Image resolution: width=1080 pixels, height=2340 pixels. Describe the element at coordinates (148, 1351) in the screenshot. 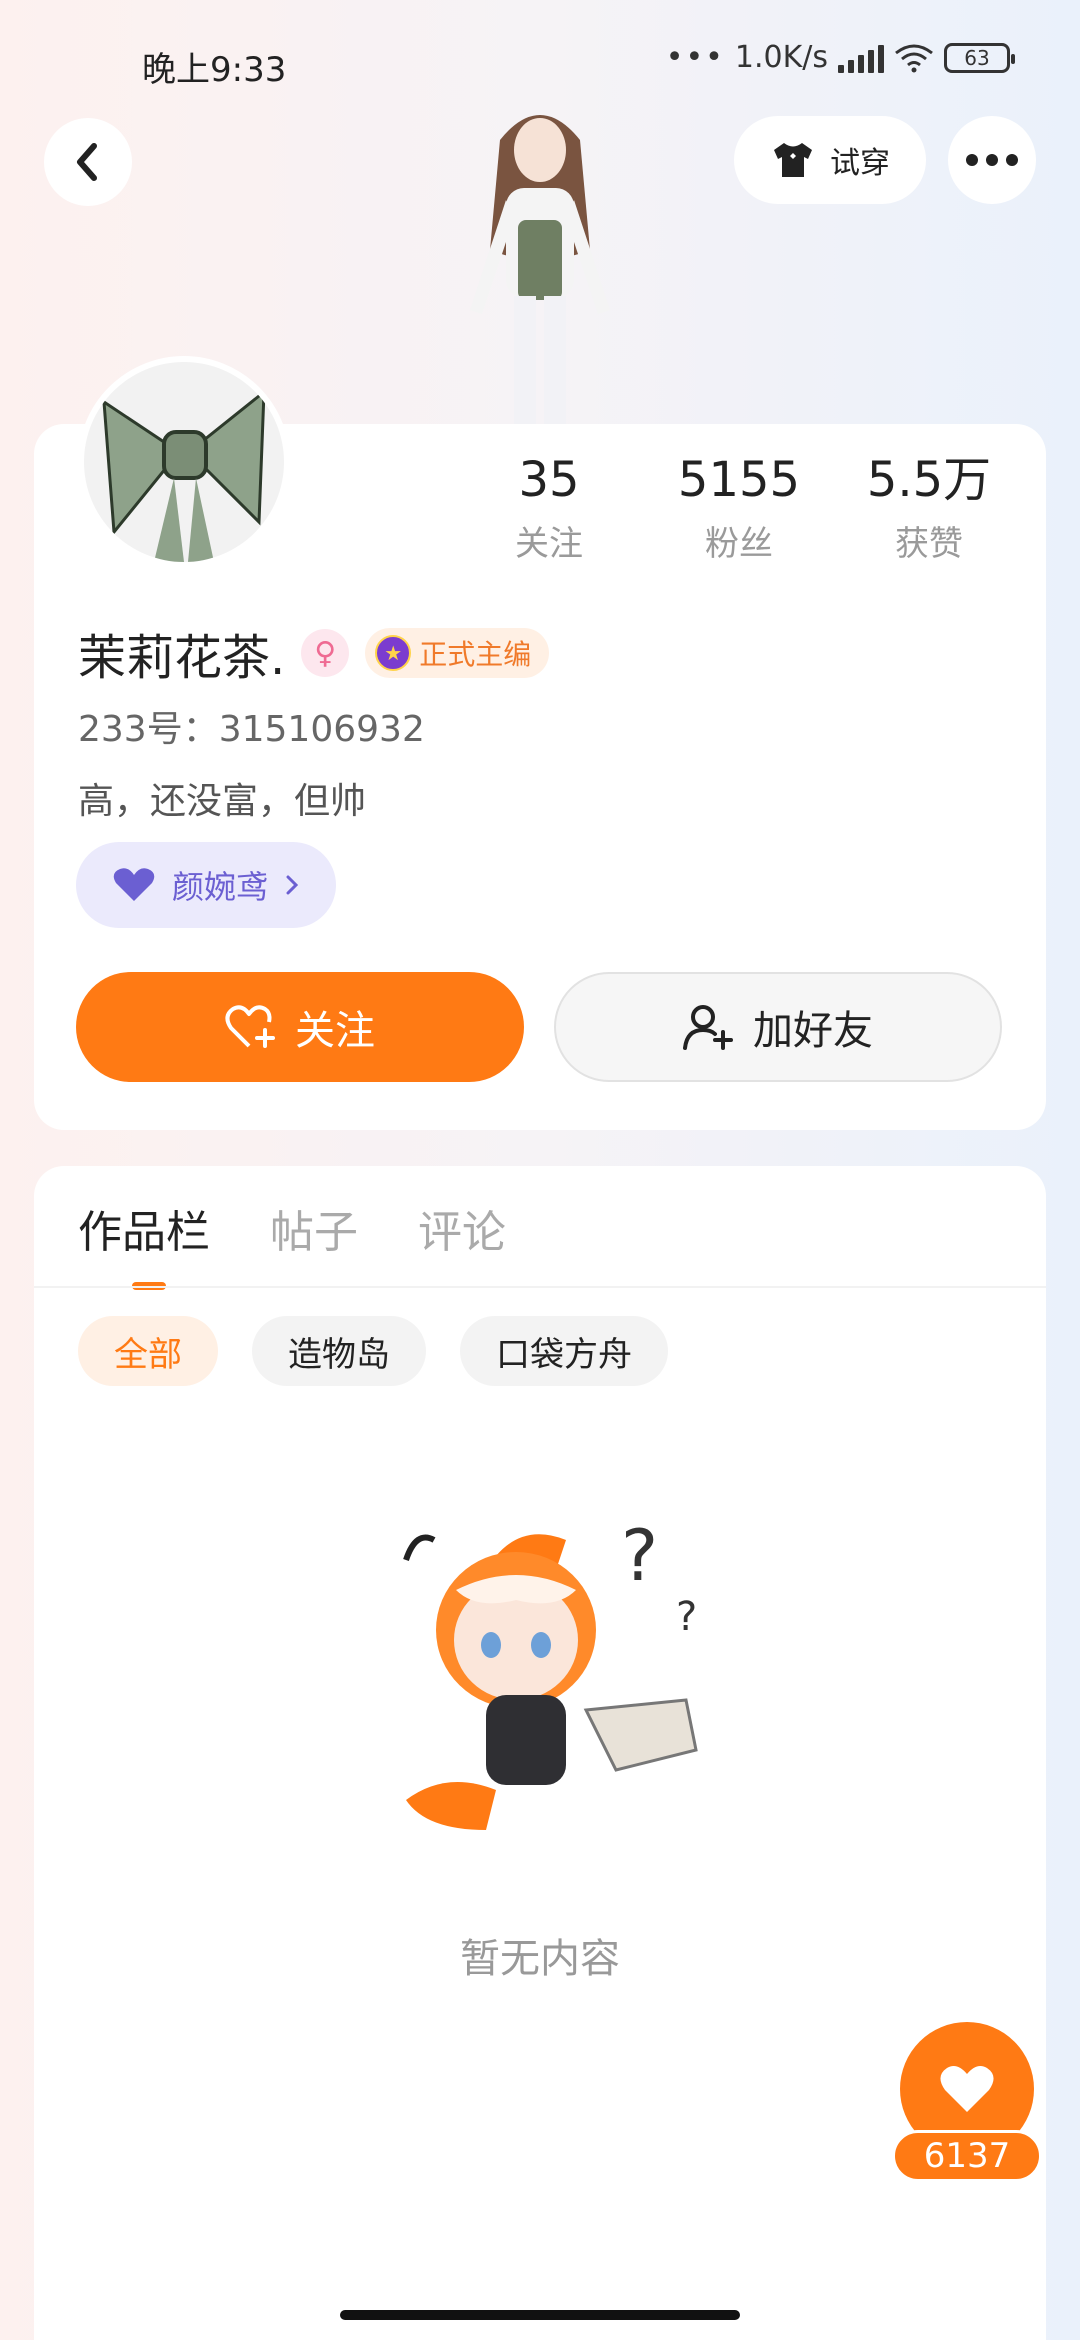

I see `filter-all: 全部` at that location.